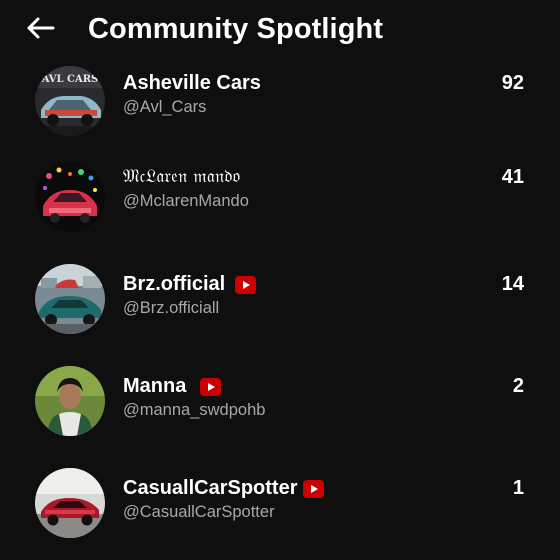 The image size is (560, 560). I want to click on back-button, so click(40, 30).